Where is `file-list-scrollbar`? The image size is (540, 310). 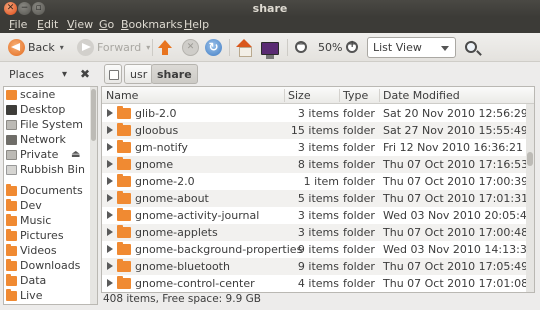
file-list-scrollbar is located at coordinates (530, 198).